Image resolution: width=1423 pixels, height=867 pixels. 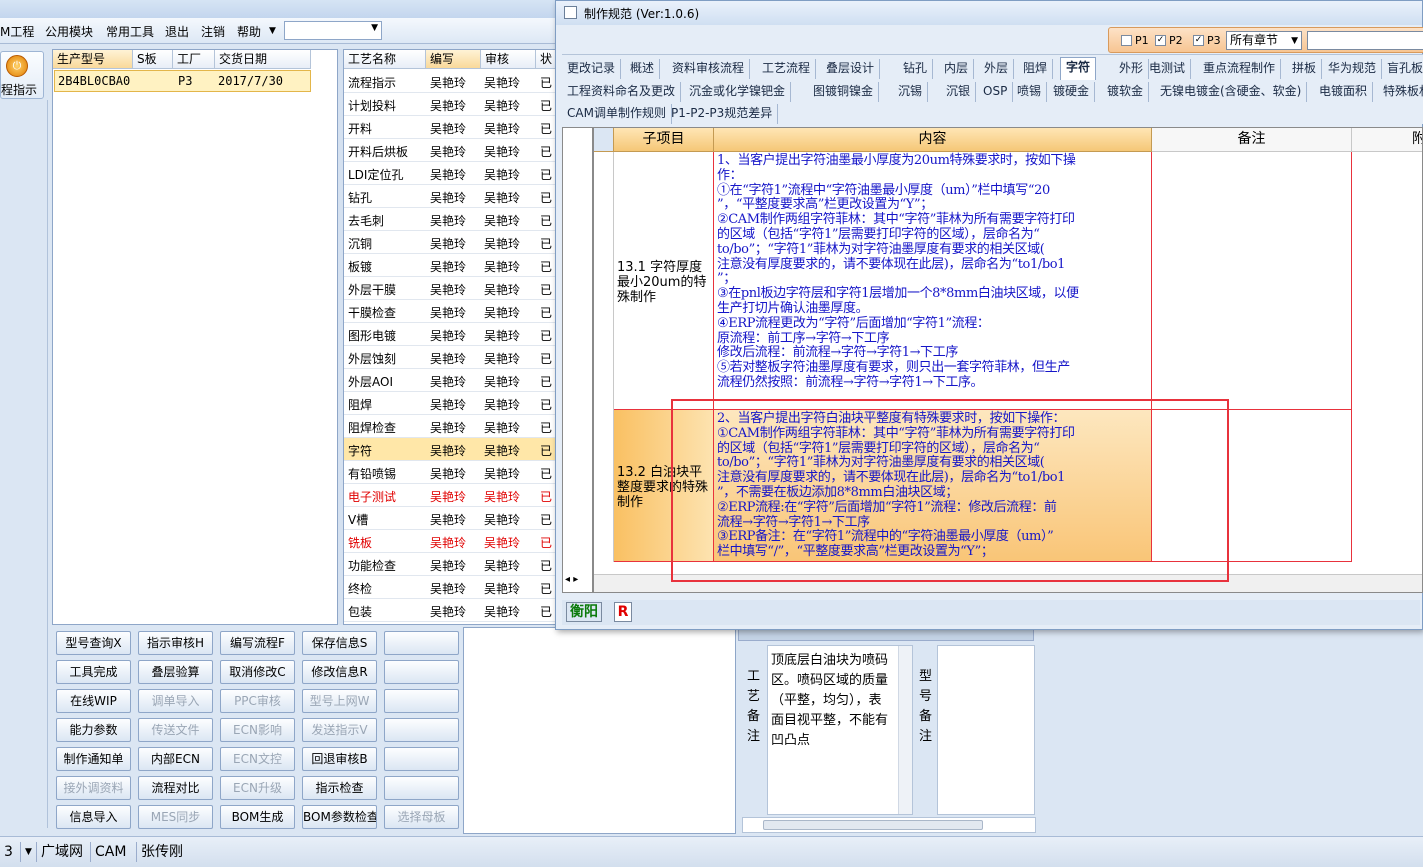 What do you see at coordinates (175, 730) in the screenshot?
I see `action-button: 传送文件` at bounding box center [175, 730].